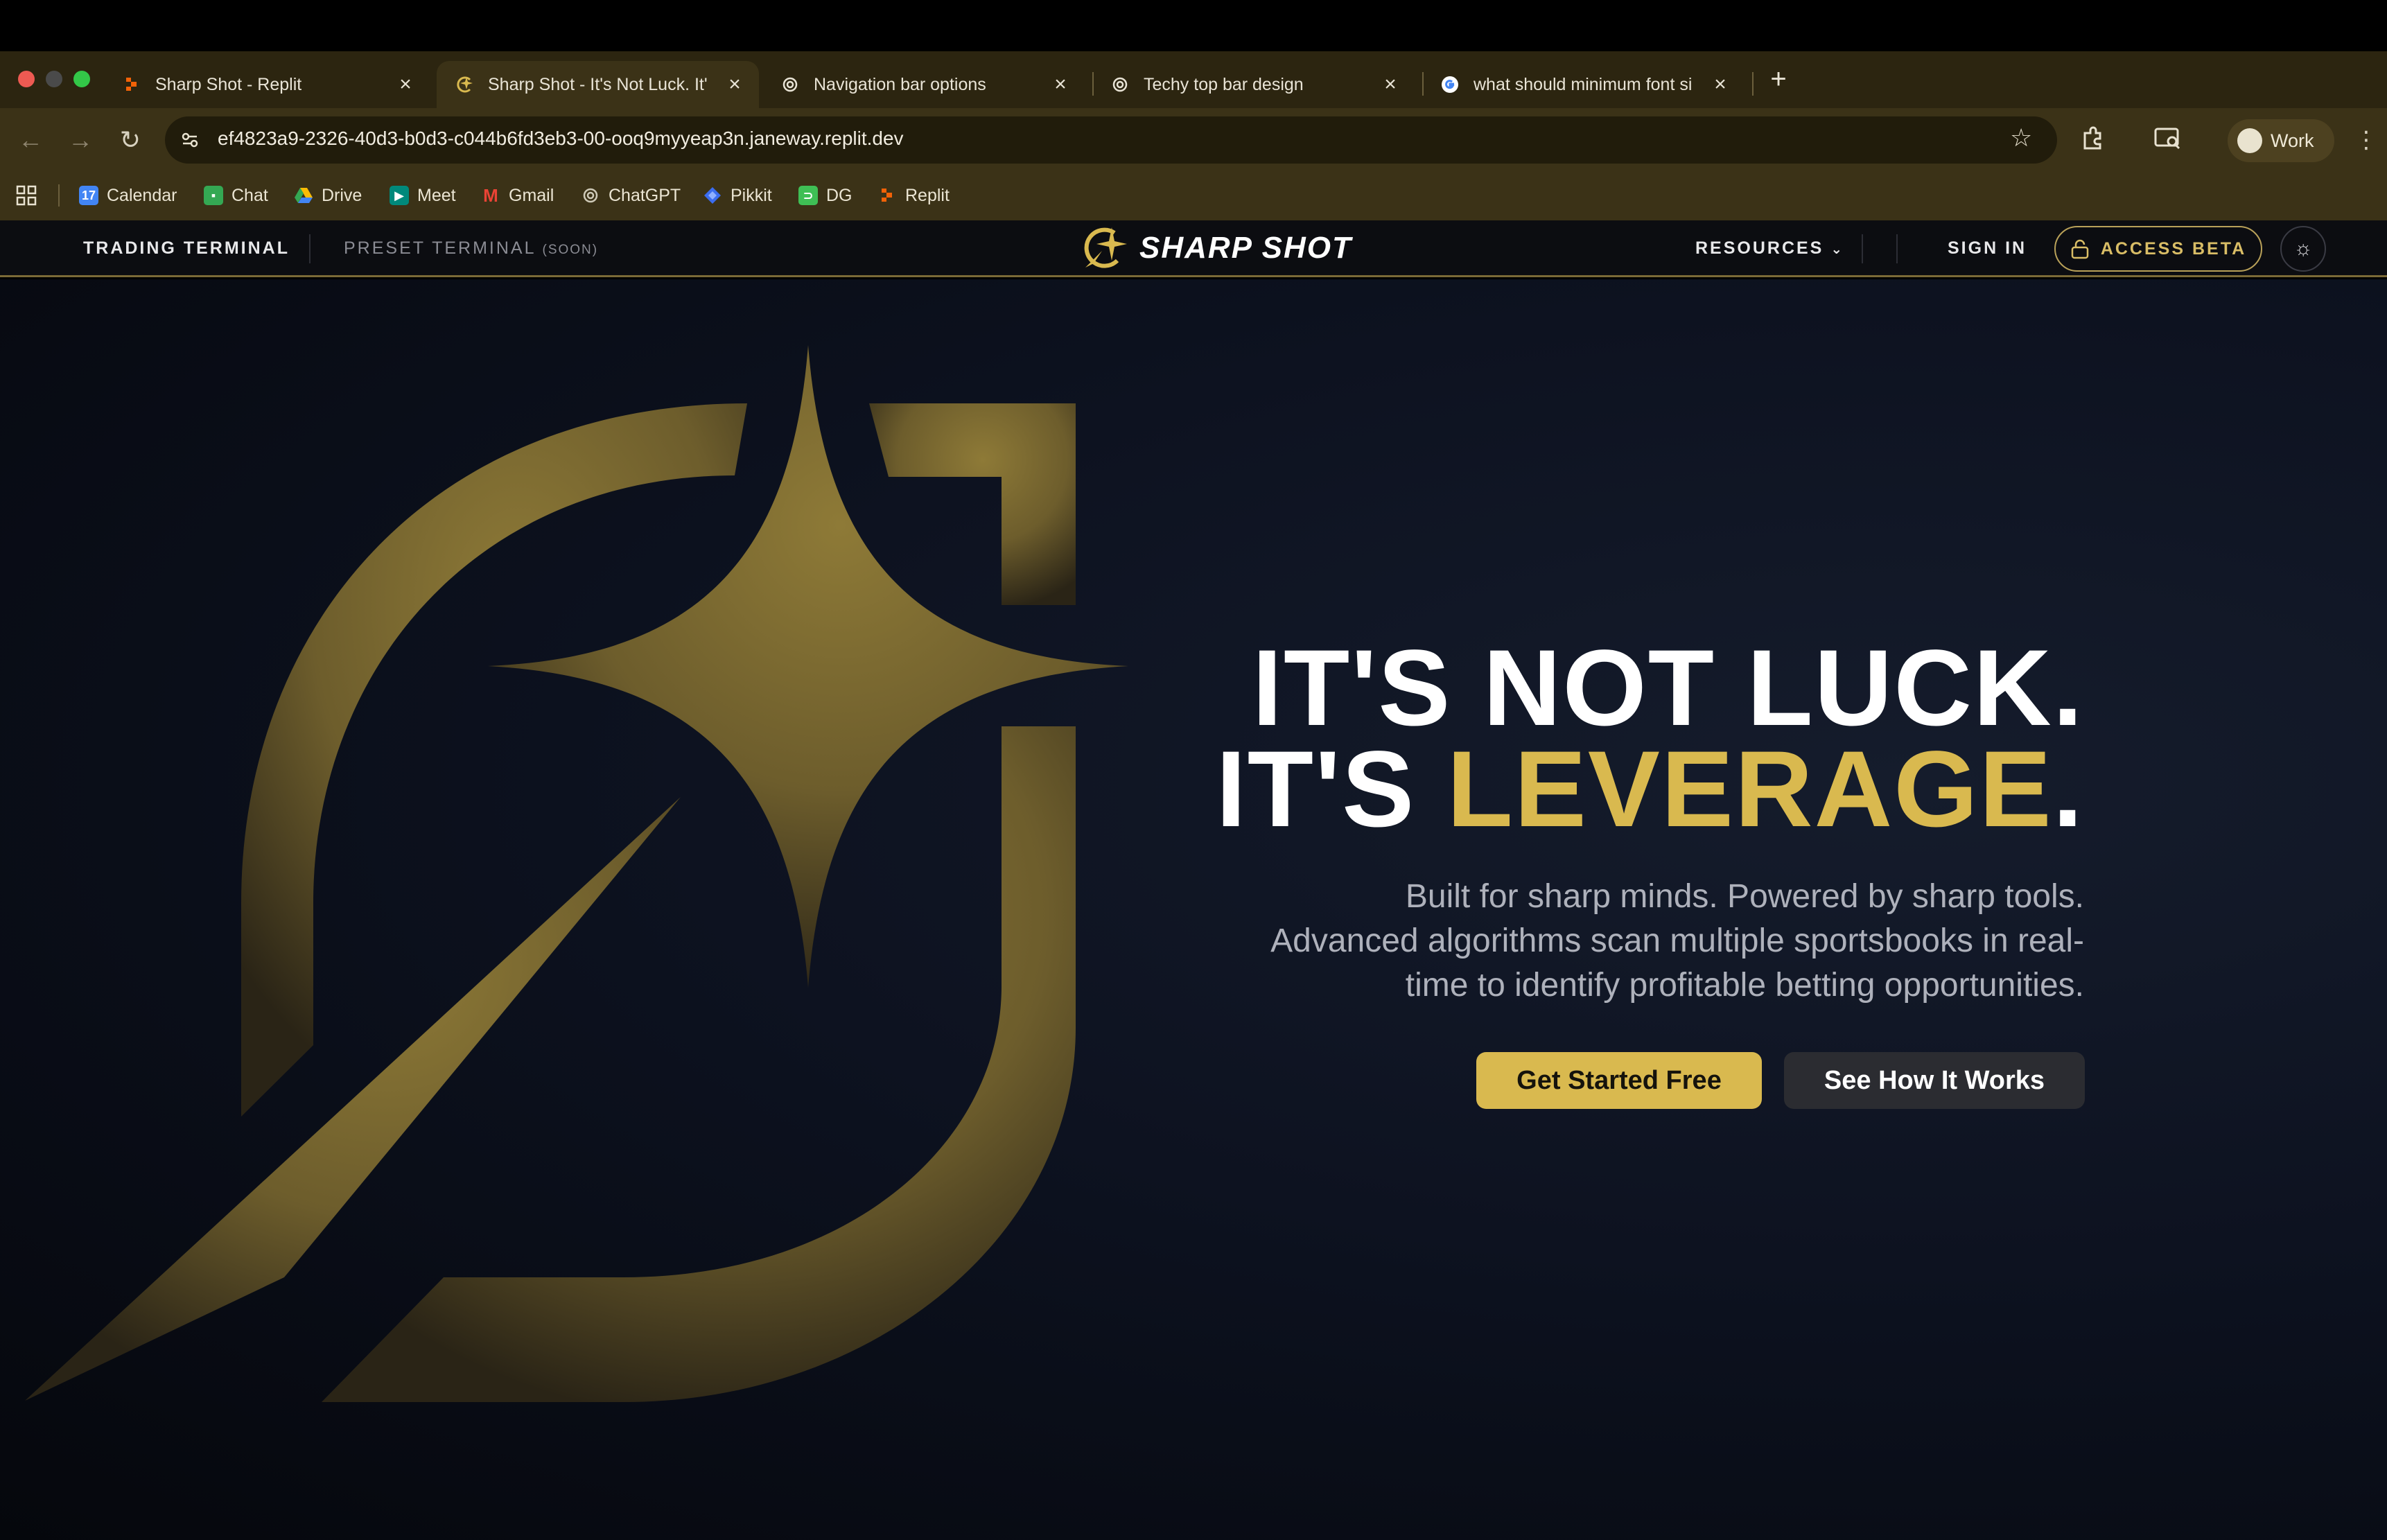  I want to click on headline-highlight: LEVERAGE, so click(1750, 789).